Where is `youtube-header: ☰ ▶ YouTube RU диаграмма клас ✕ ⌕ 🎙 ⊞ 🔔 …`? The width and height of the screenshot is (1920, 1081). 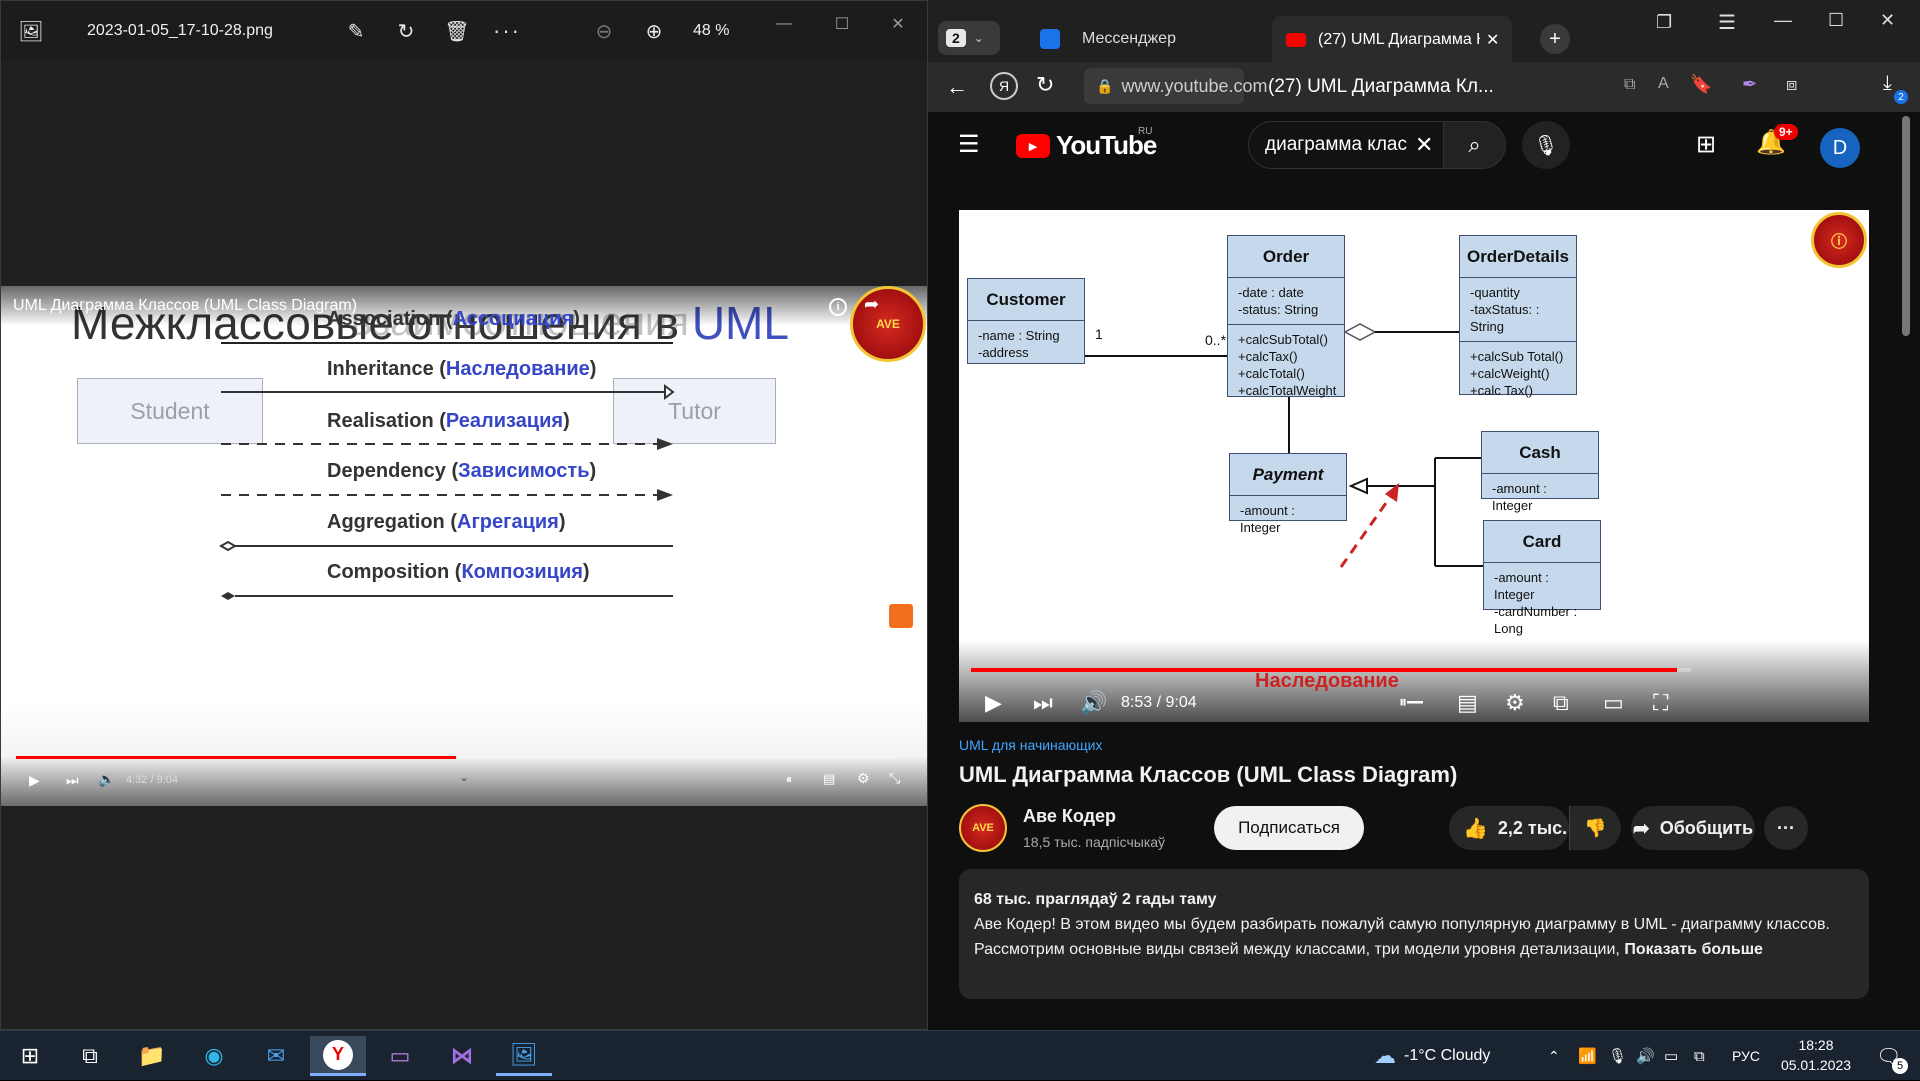
youtube-header: ☰ ▶ YouTube RU диаграмма клас ✕ ⌕ 🎙 ⊞ 🔔 … is located at coordinates (1424, 146).